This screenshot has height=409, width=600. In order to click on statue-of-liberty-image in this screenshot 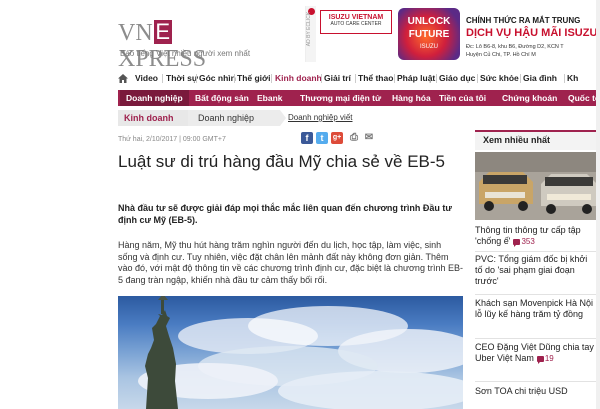, I will do `click(300, 352)`.